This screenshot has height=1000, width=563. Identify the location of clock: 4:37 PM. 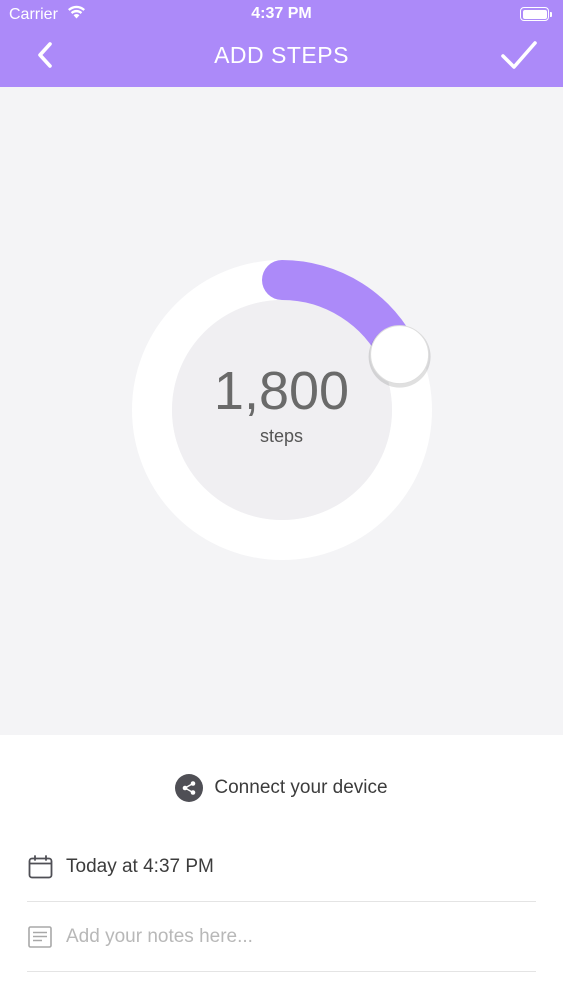
(281, 13).